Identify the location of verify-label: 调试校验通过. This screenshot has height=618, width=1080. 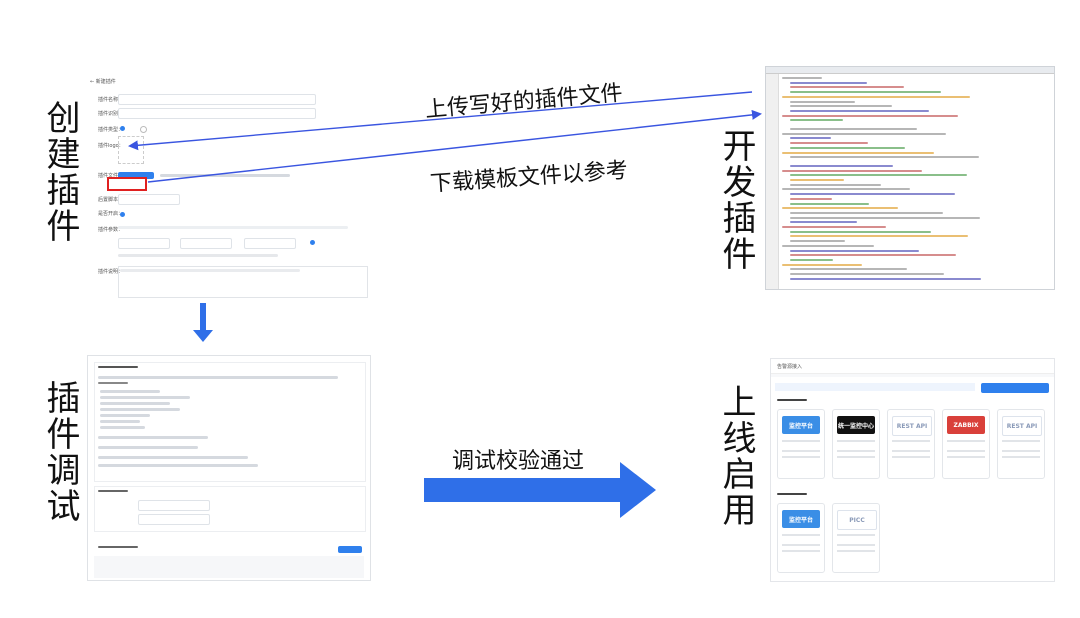
(518, 461).